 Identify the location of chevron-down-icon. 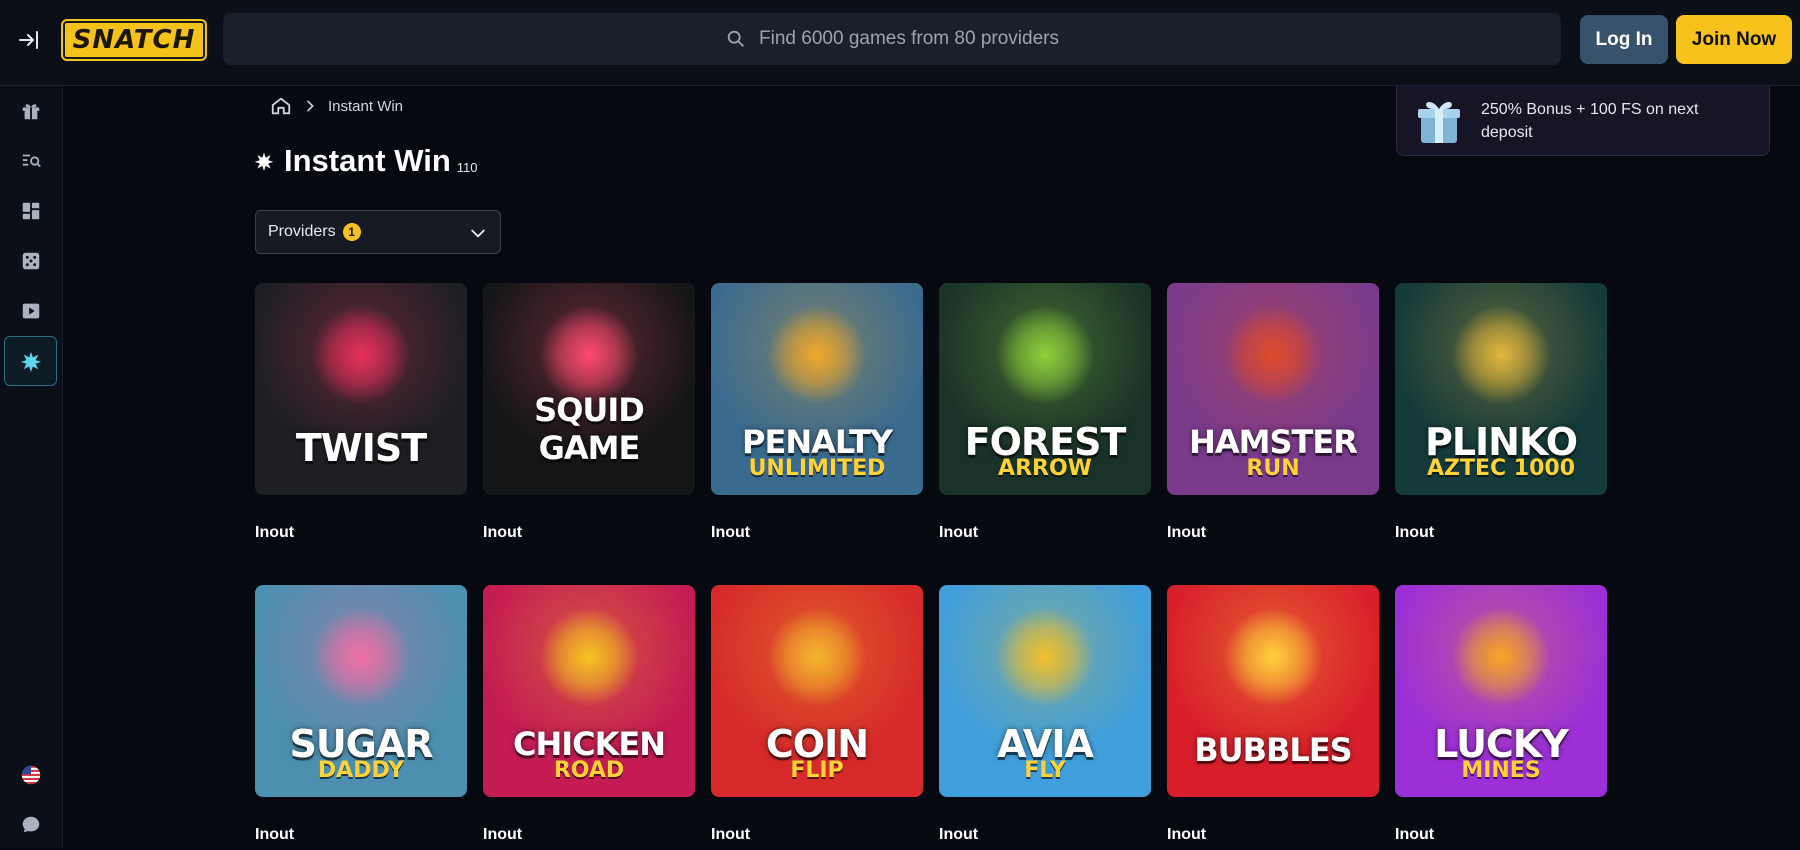
(478, 233).